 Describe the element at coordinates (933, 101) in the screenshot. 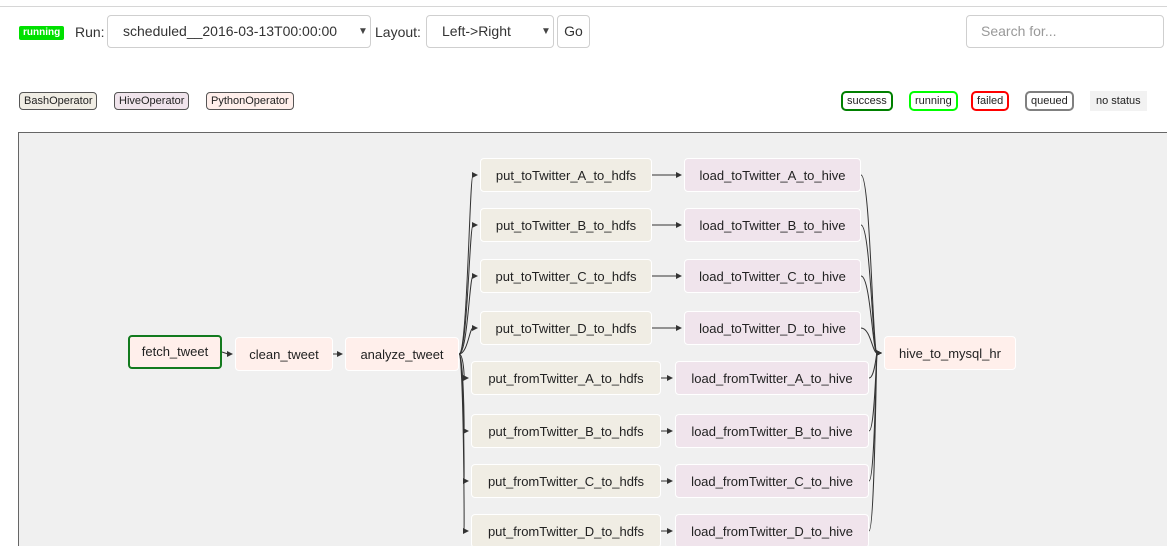

I see `legend-state-running: running` at that location.